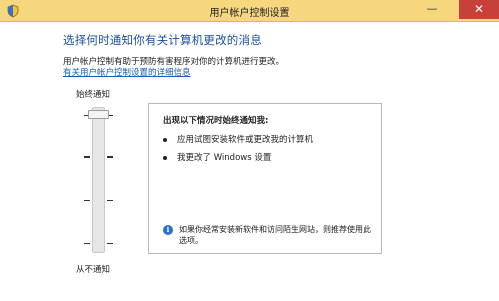 The width and height of the screenshot is (499, 301). Describe the element at coordinates (224, 158) in the screenshot. I see `bullet-text: 我更改了 Windows 设置` at that location.